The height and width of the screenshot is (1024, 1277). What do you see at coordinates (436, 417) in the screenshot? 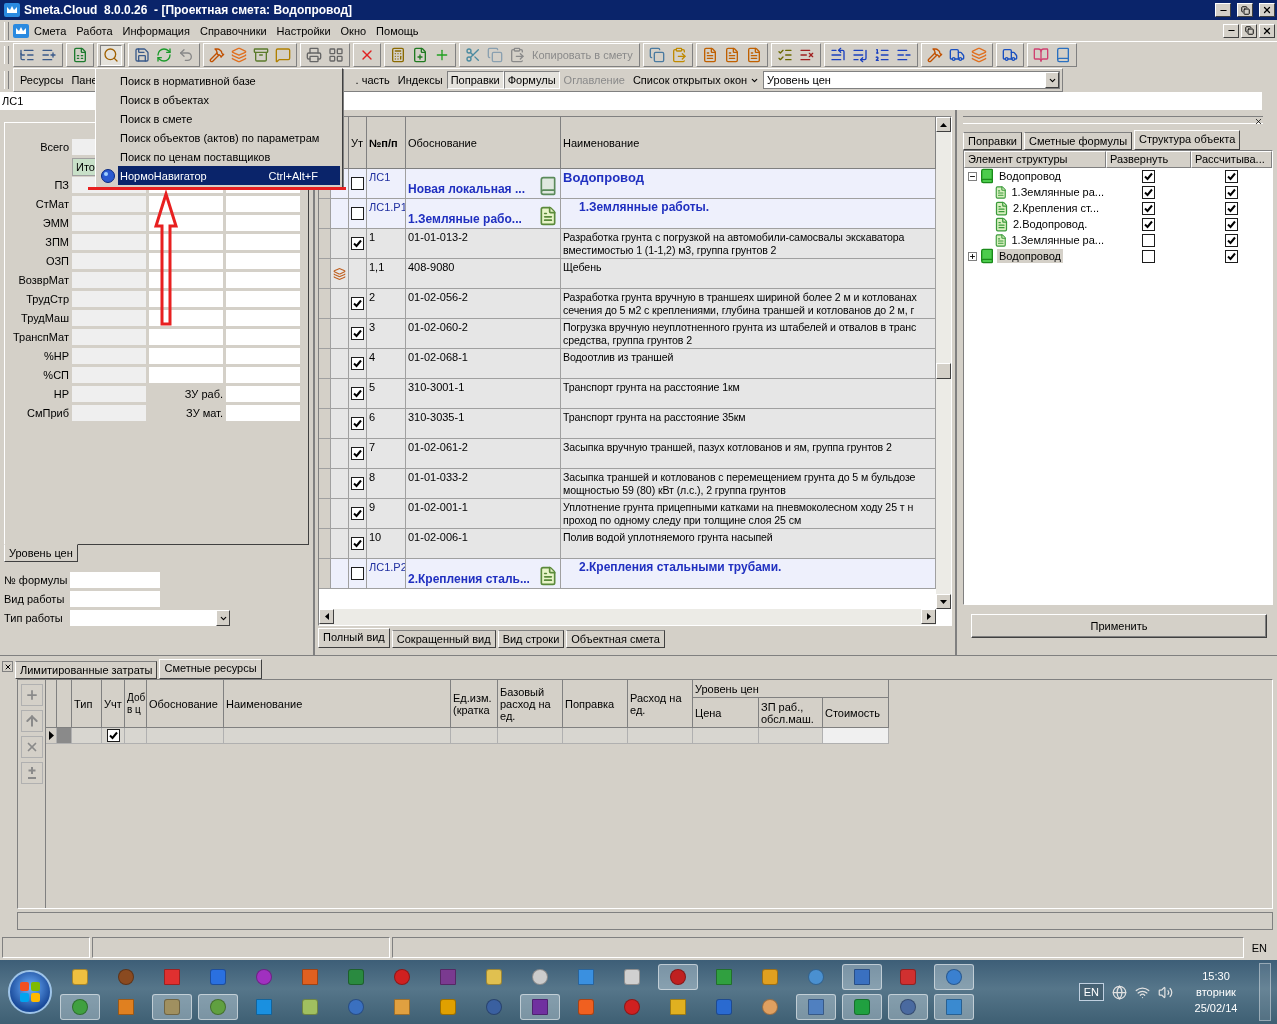
I see `code-text: 310-3035-1` at bounding box center [436, 417].